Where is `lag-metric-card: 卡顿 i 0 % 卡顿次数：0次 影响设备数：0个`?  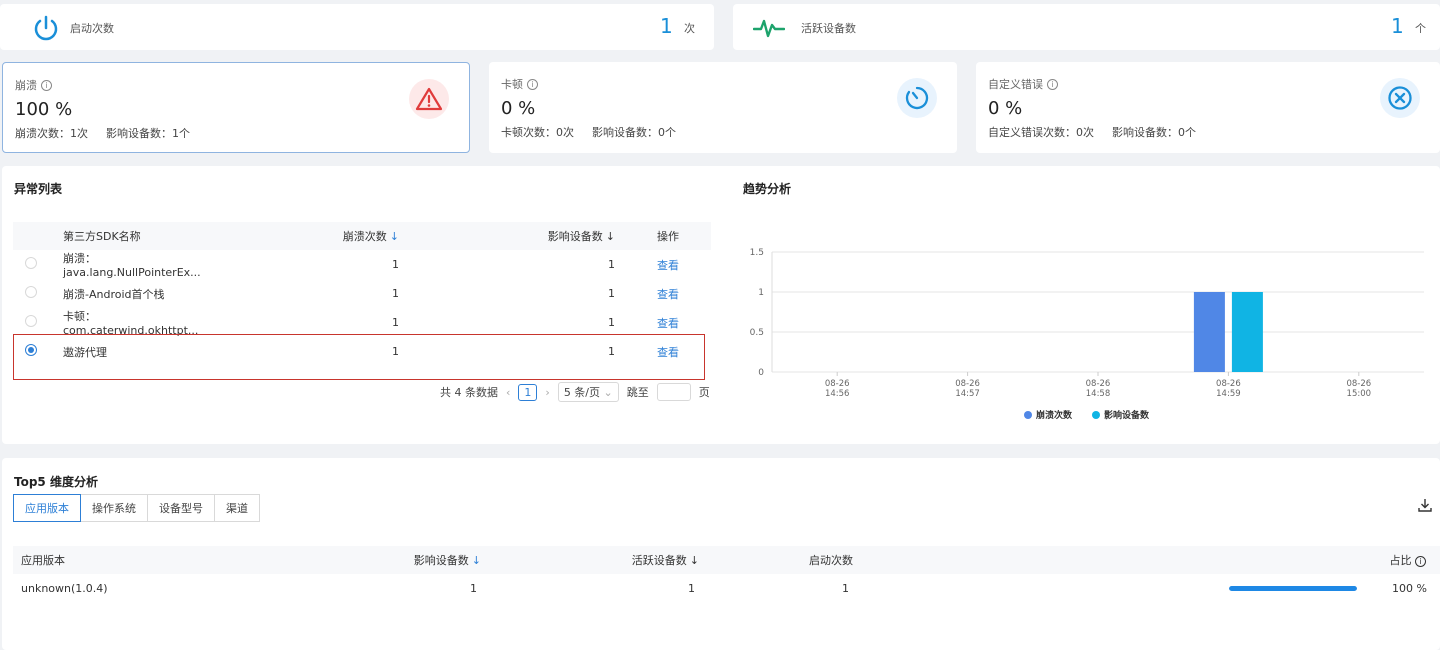 lag-metric-card: 卡顿 i 0 % 卡顿次数：0次 影响设备数：0个 is located at coordinates (723, 107).